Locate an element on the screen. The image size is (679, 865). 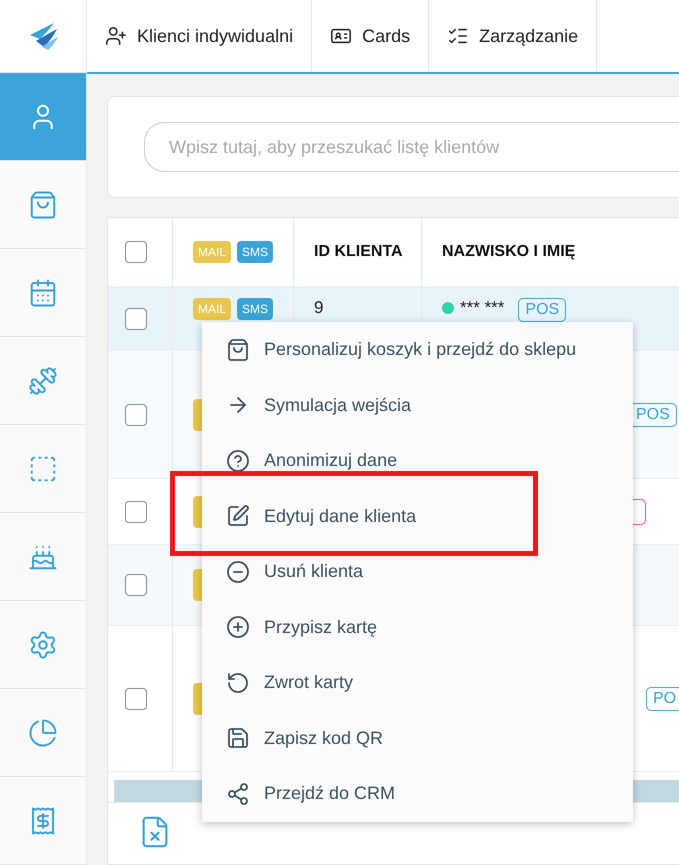
client-name: *** *** is located at coordinates (482, 308).